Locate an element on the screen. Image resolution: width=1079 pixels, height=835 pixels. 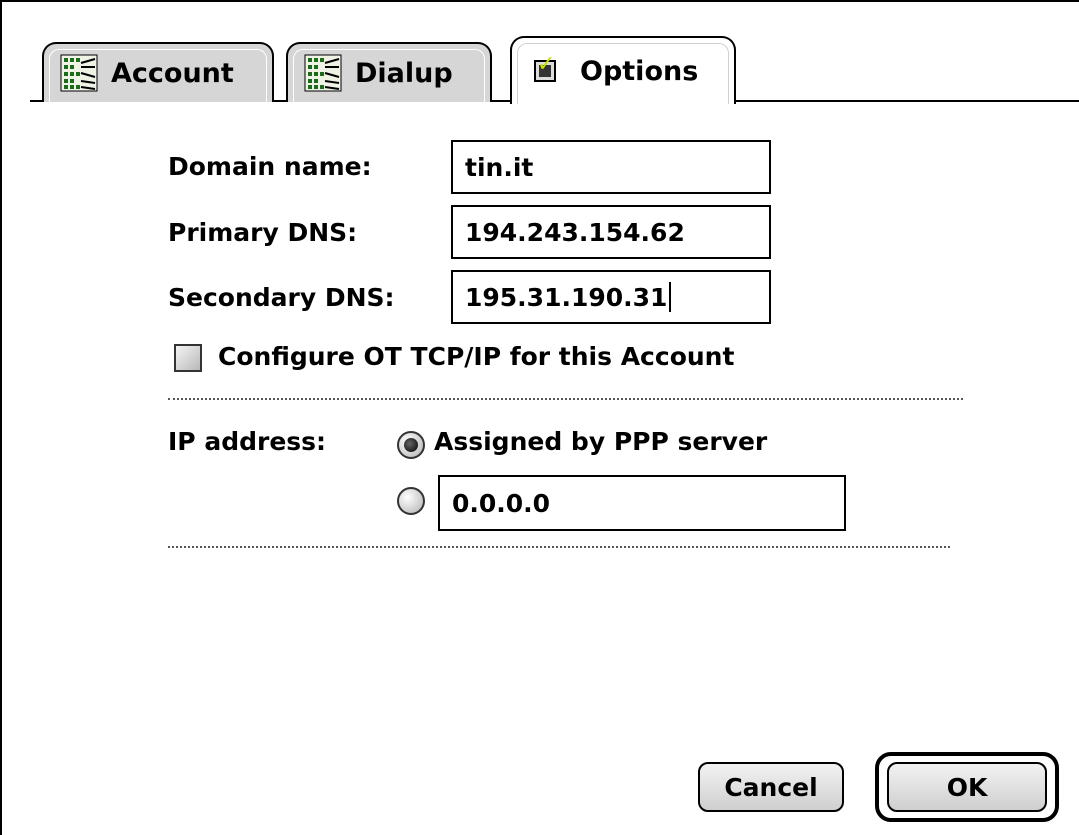
tab-options: ✓ Options is located at coordinates (623, 70).